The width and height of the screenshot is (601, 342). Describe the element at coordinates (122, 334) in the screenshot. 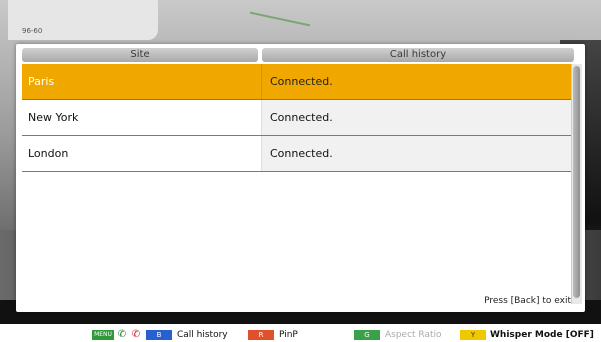

I see `call-answer-icon: ✆` at that location.